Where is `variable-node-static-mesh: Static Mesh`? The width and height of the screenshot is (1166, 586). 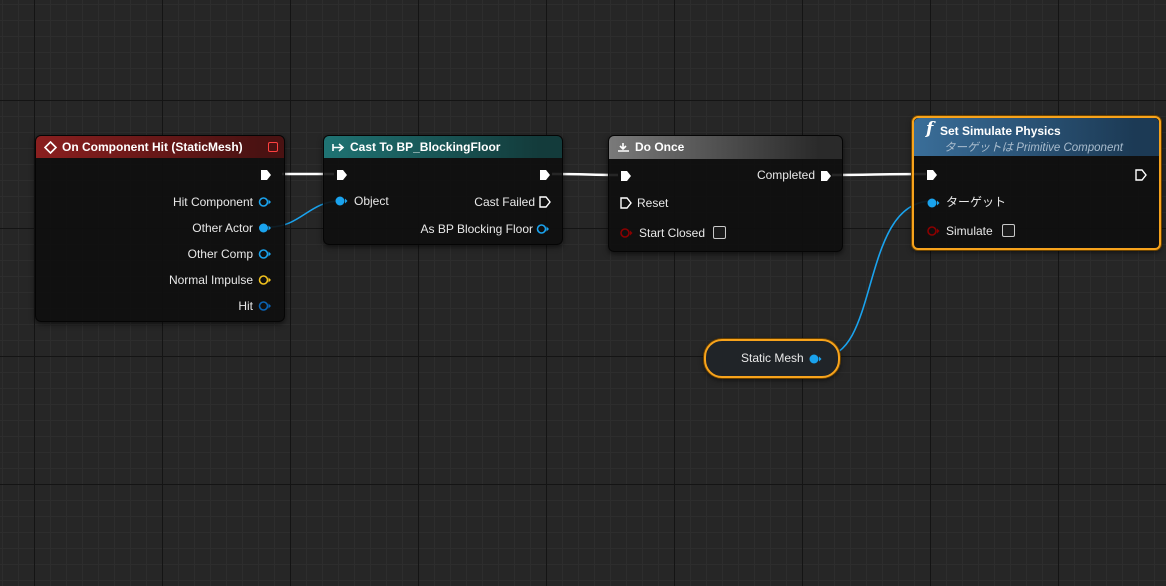 variable-node-static-mesh: Static Mesh is located at coordinates (772, 358).